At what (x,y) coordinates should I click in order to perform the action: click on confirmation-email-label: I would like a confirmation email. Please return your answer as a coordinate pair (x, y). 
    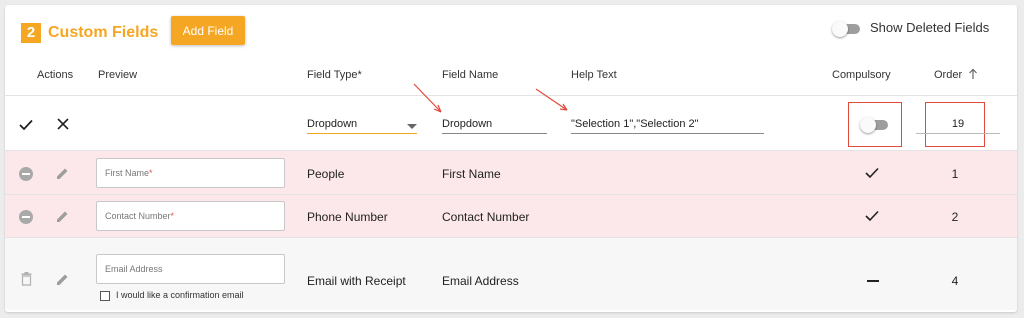
    Looking at the image, I should click on (180, 295).